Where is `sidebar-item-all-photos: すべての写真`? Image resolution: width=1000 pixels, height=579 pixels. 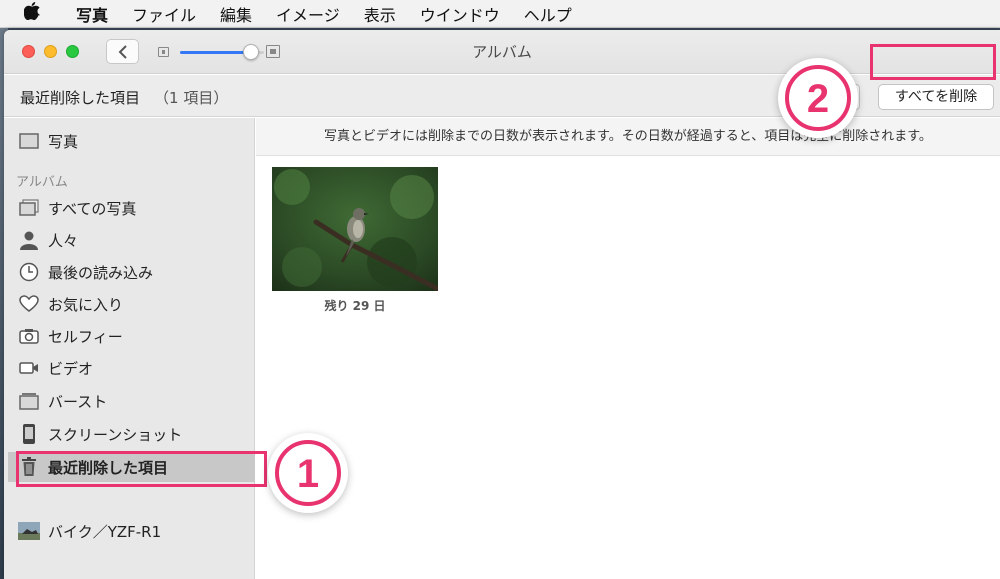 sidebar-item-all-photos: すべての写真 is located at coordinates (136, 208).